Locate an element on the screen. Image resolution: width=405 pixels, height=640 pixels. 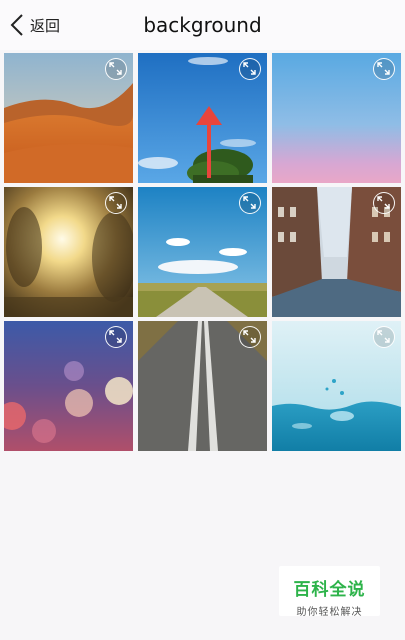
wallpaper-tile-gradient-sky is located at coordinates (336, 118).